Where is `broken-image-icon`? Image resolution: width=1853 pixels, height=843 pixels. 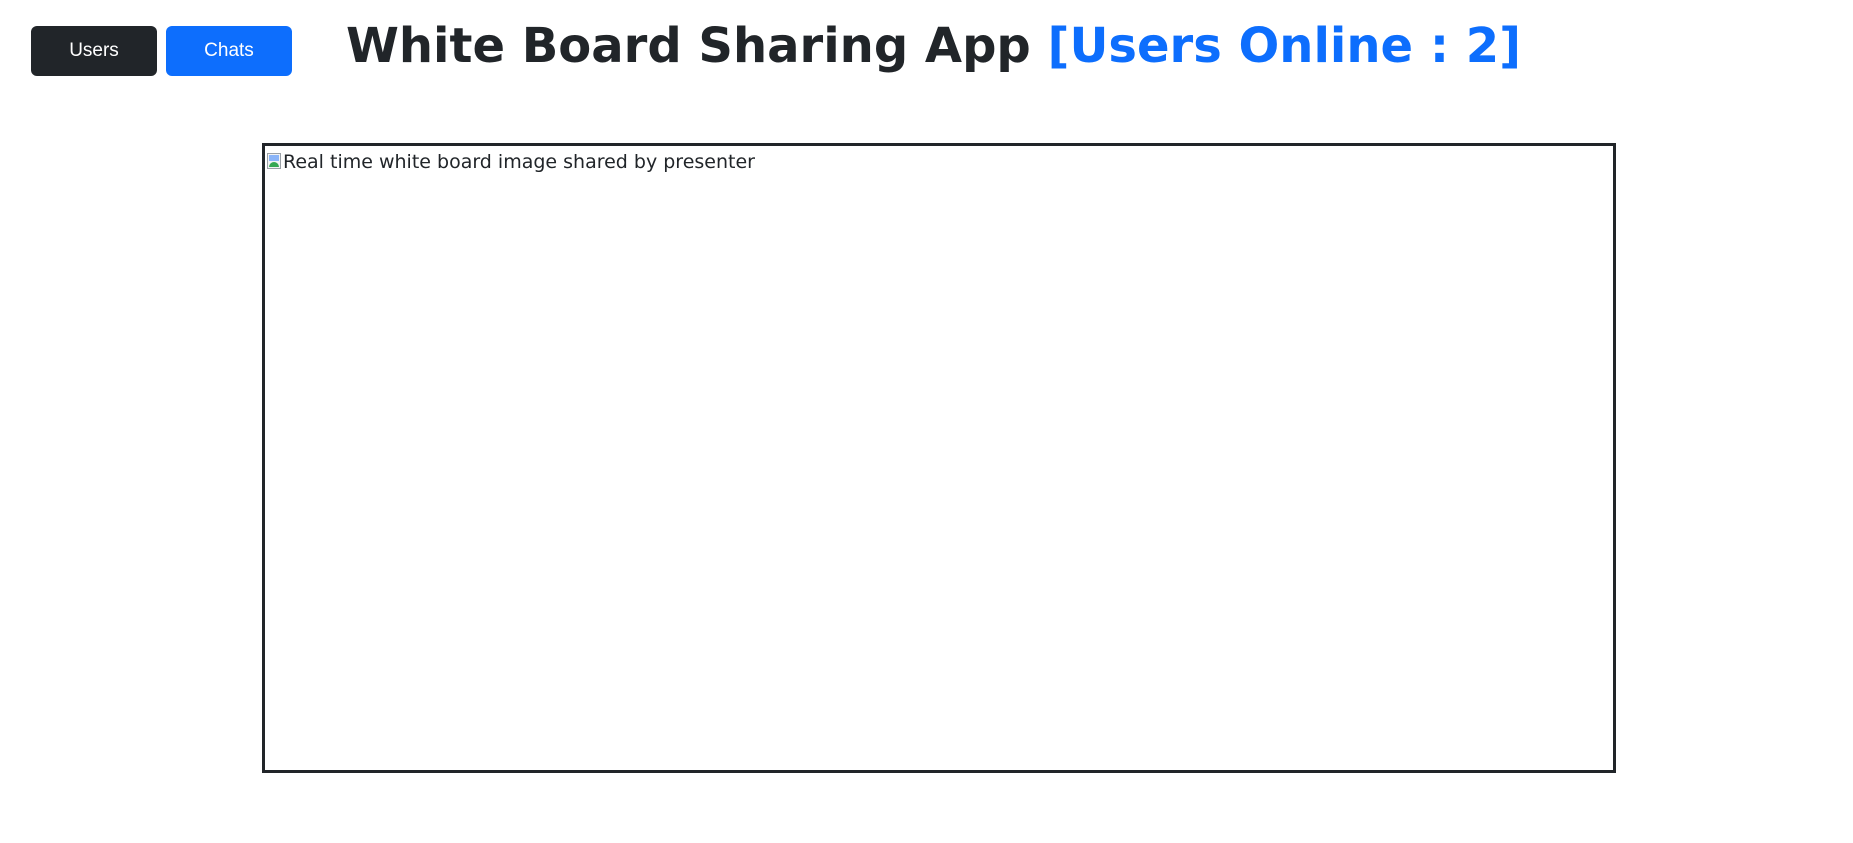 broken-image-icon is located at coordinates (275, 162).